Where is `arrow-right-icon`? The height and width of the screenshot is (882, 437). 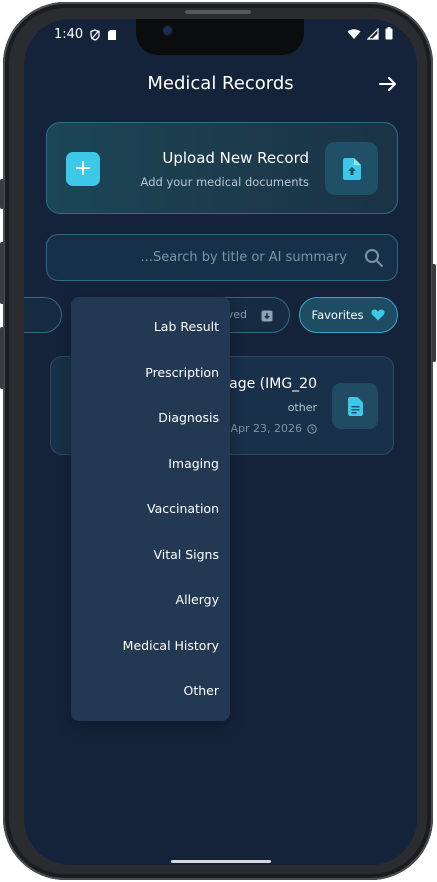
arrow-right-icon is located at coordinates (388, 84).